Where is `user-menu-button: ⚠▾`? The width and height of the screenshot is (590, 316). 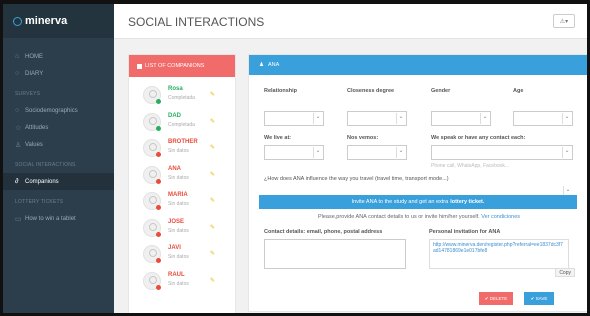 user-menu-button: ⚠▾ is located at coordinates (564, 21).